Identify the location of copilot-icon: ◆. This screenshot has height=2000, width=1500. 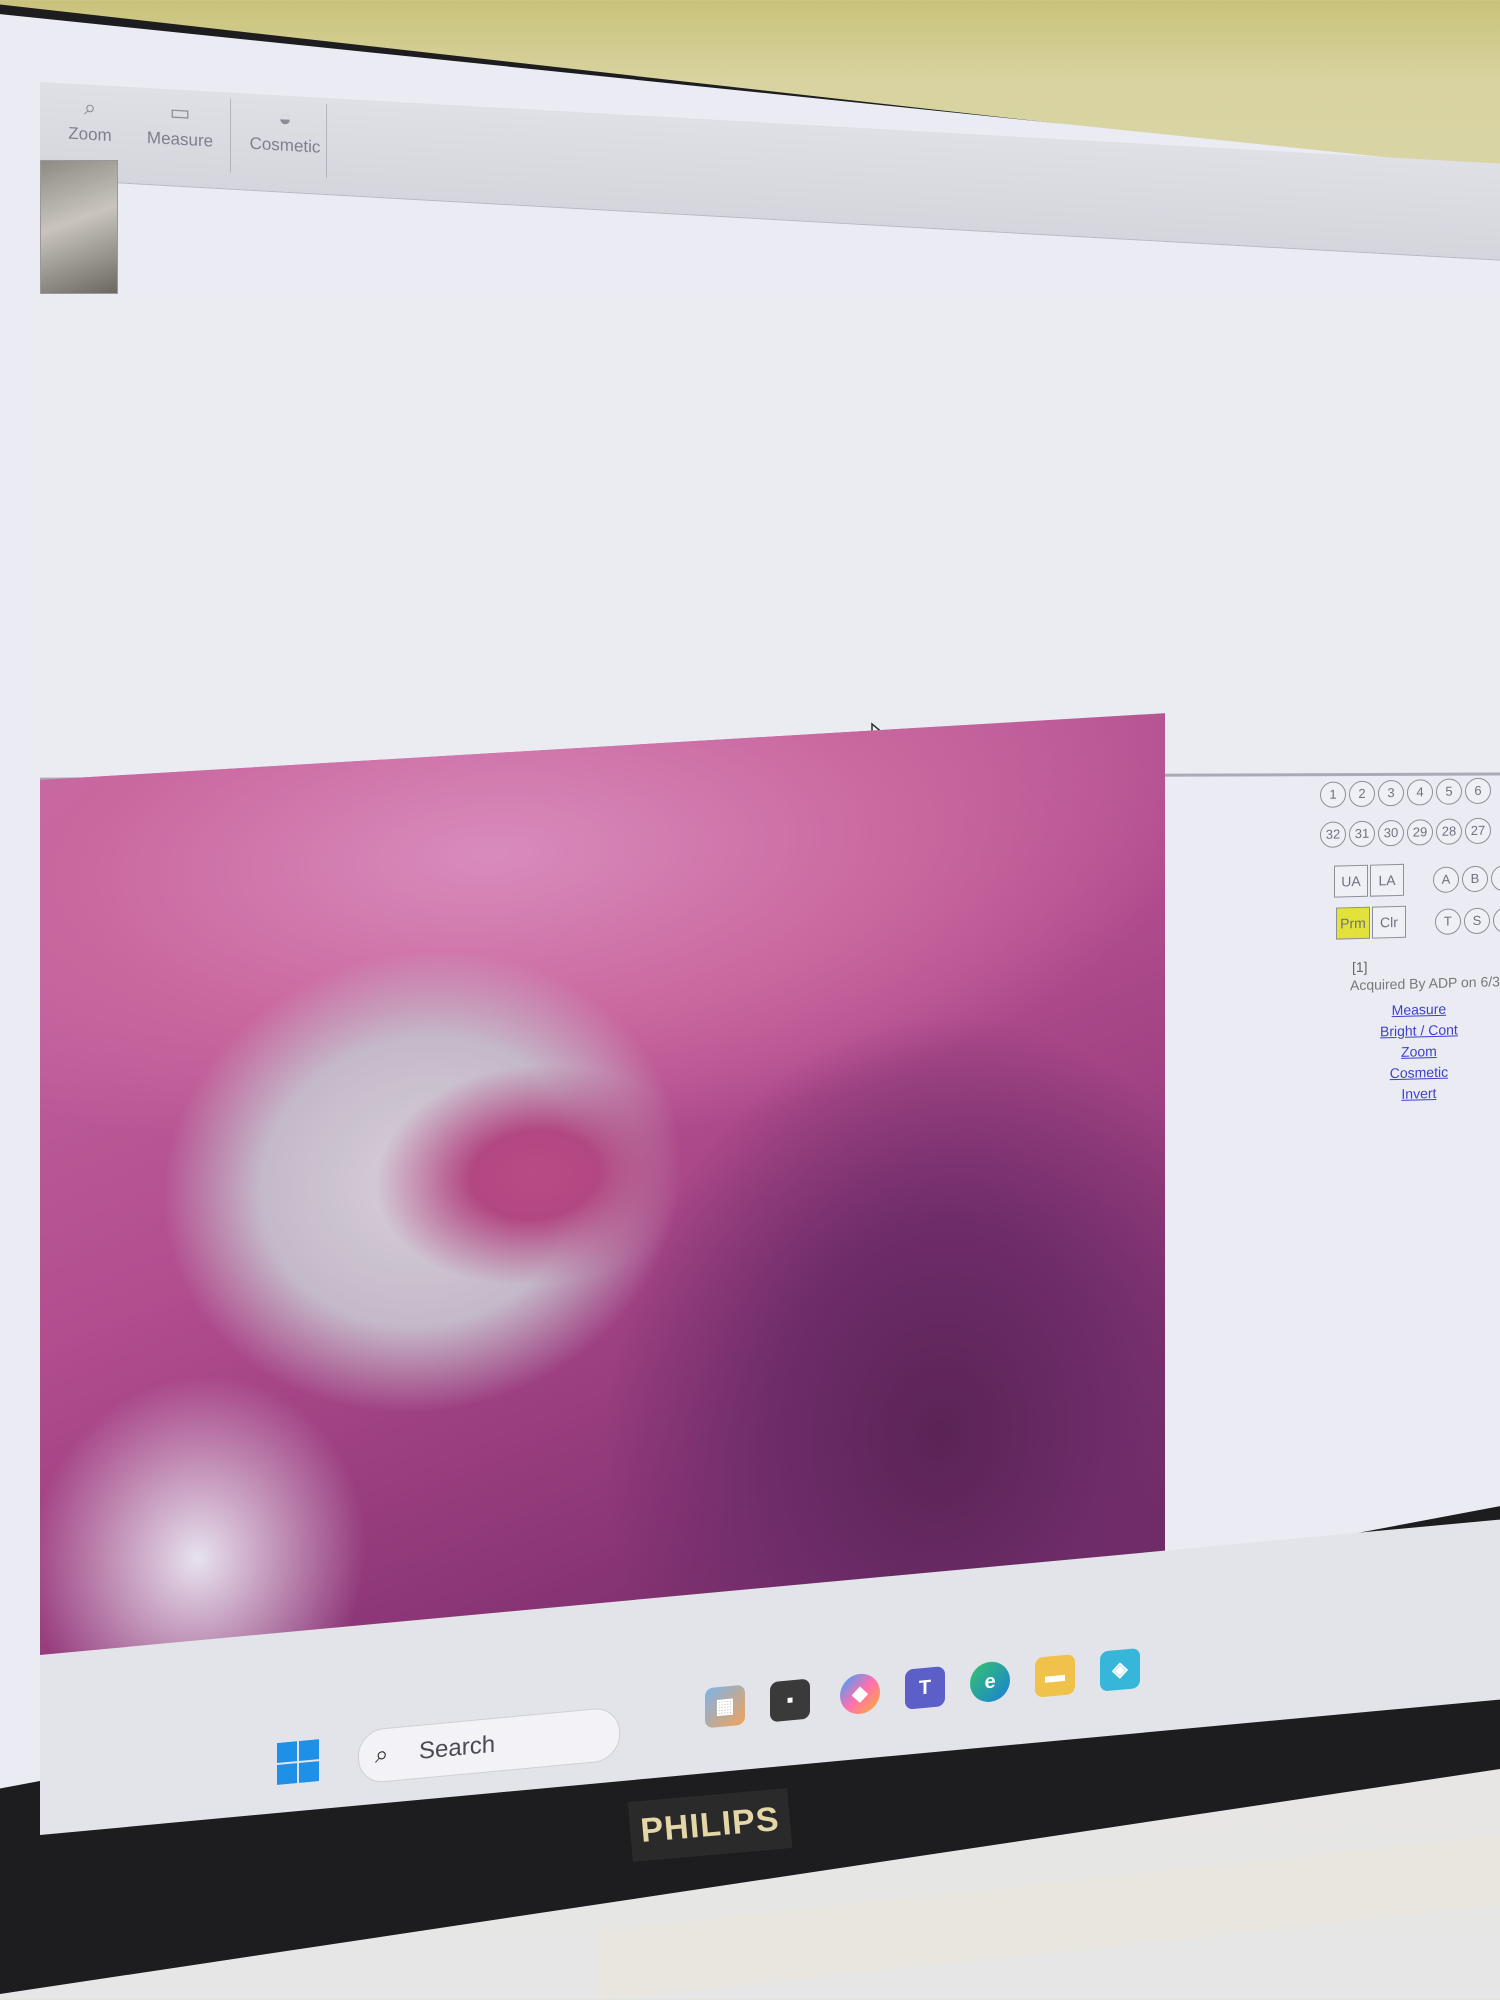
(860, 1694).